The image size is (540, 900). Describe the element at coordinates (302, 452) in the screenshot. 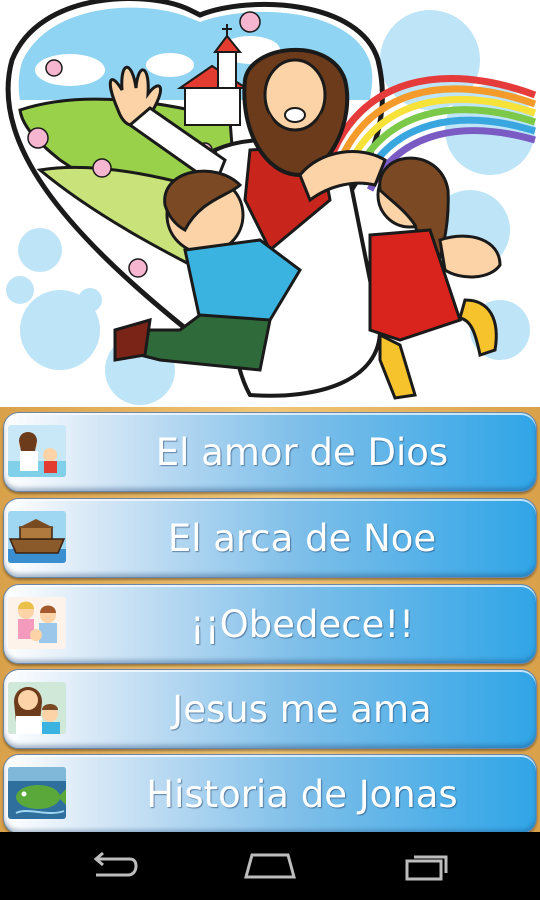

I see `story-label: El amor de Dios` at that location.